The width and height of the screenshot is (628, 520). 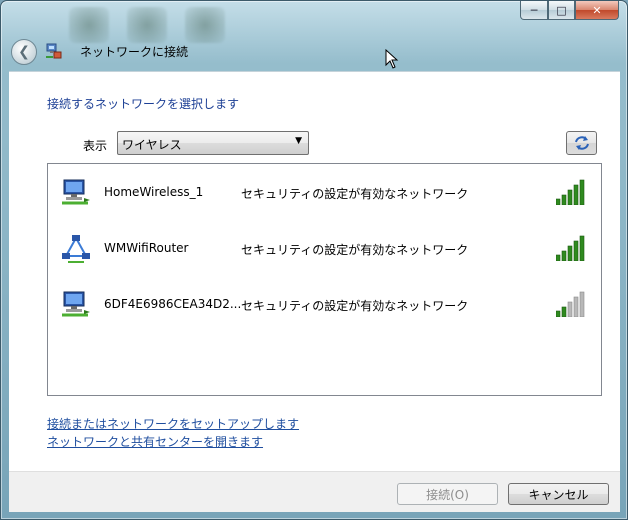 I want to click on network-connect-icon, so click(x=54, y=51).